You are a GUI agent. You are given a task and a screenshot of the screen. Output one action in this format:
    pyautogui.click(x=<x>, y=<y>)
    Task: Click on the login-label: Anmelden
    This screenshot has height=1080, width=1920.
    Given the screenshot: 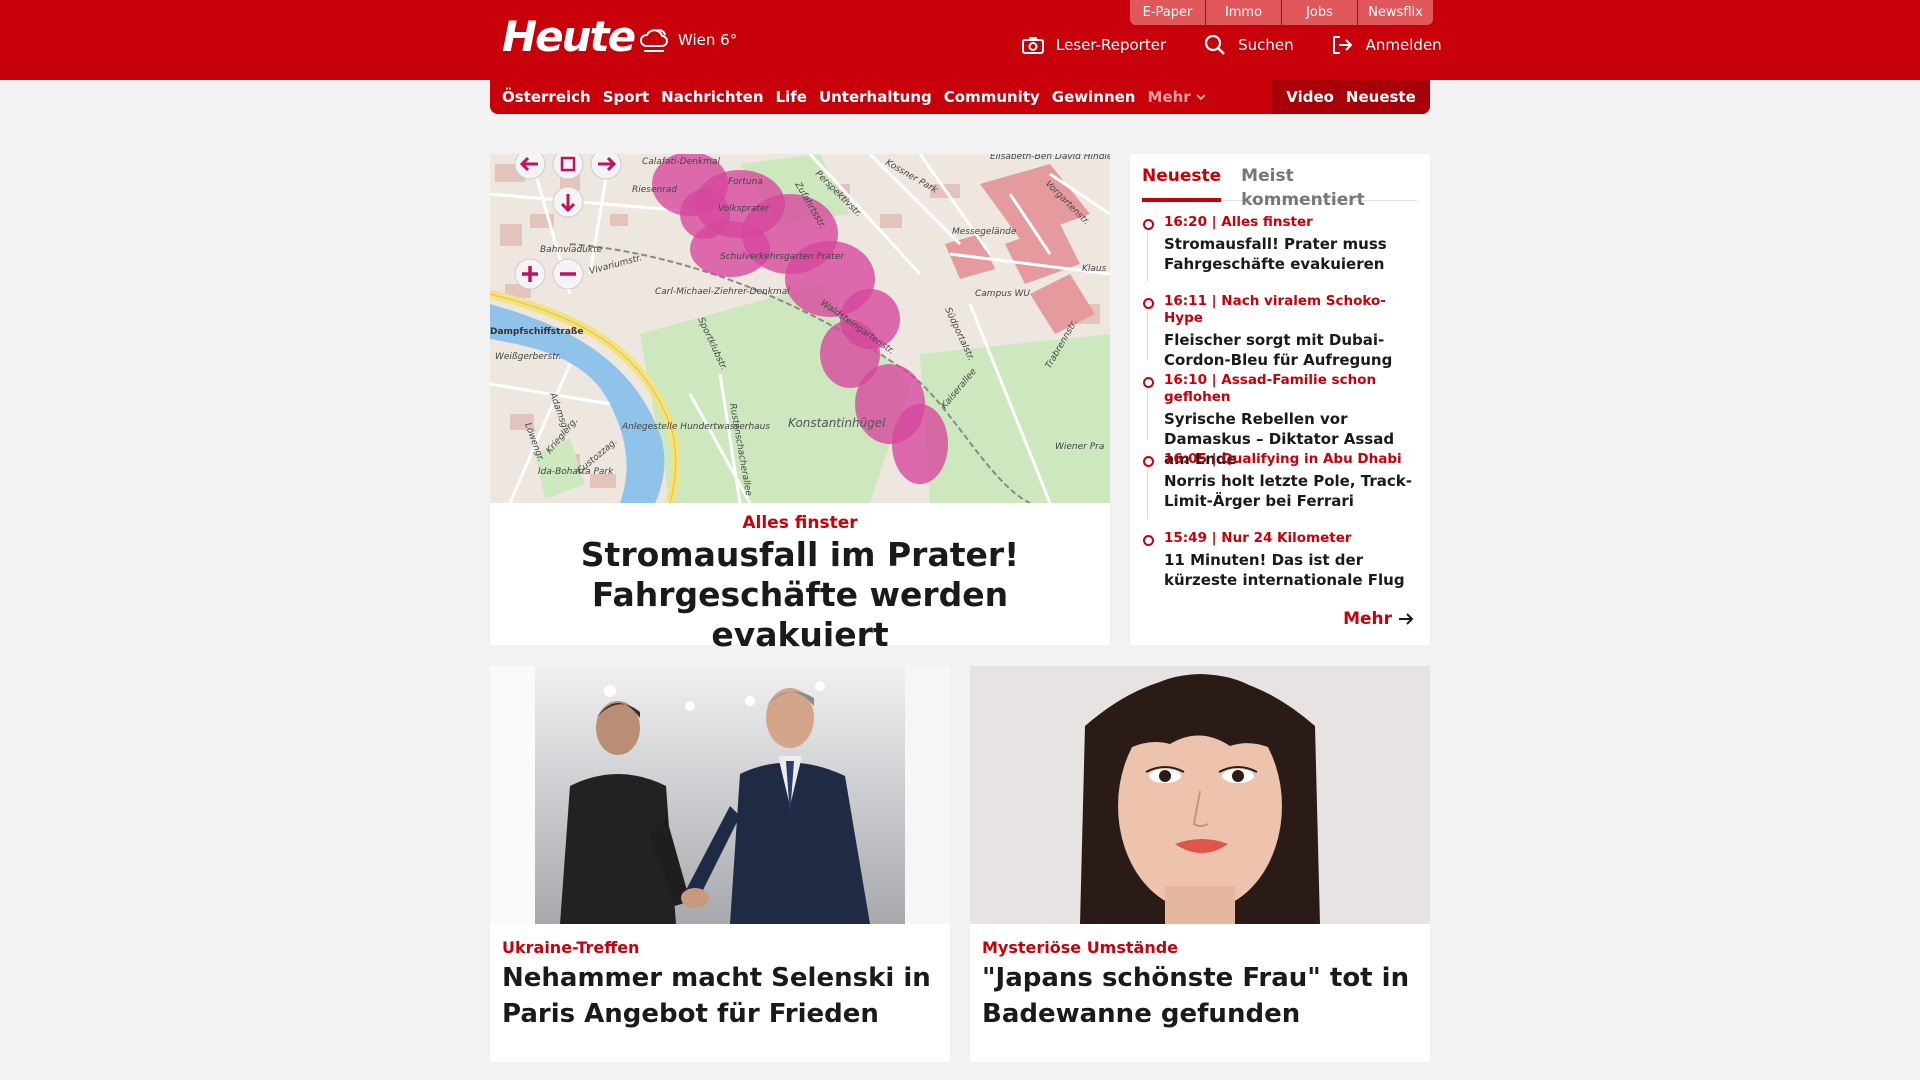 What is the action you would take?
    pyautogui.click(x=1403, y=45)
    